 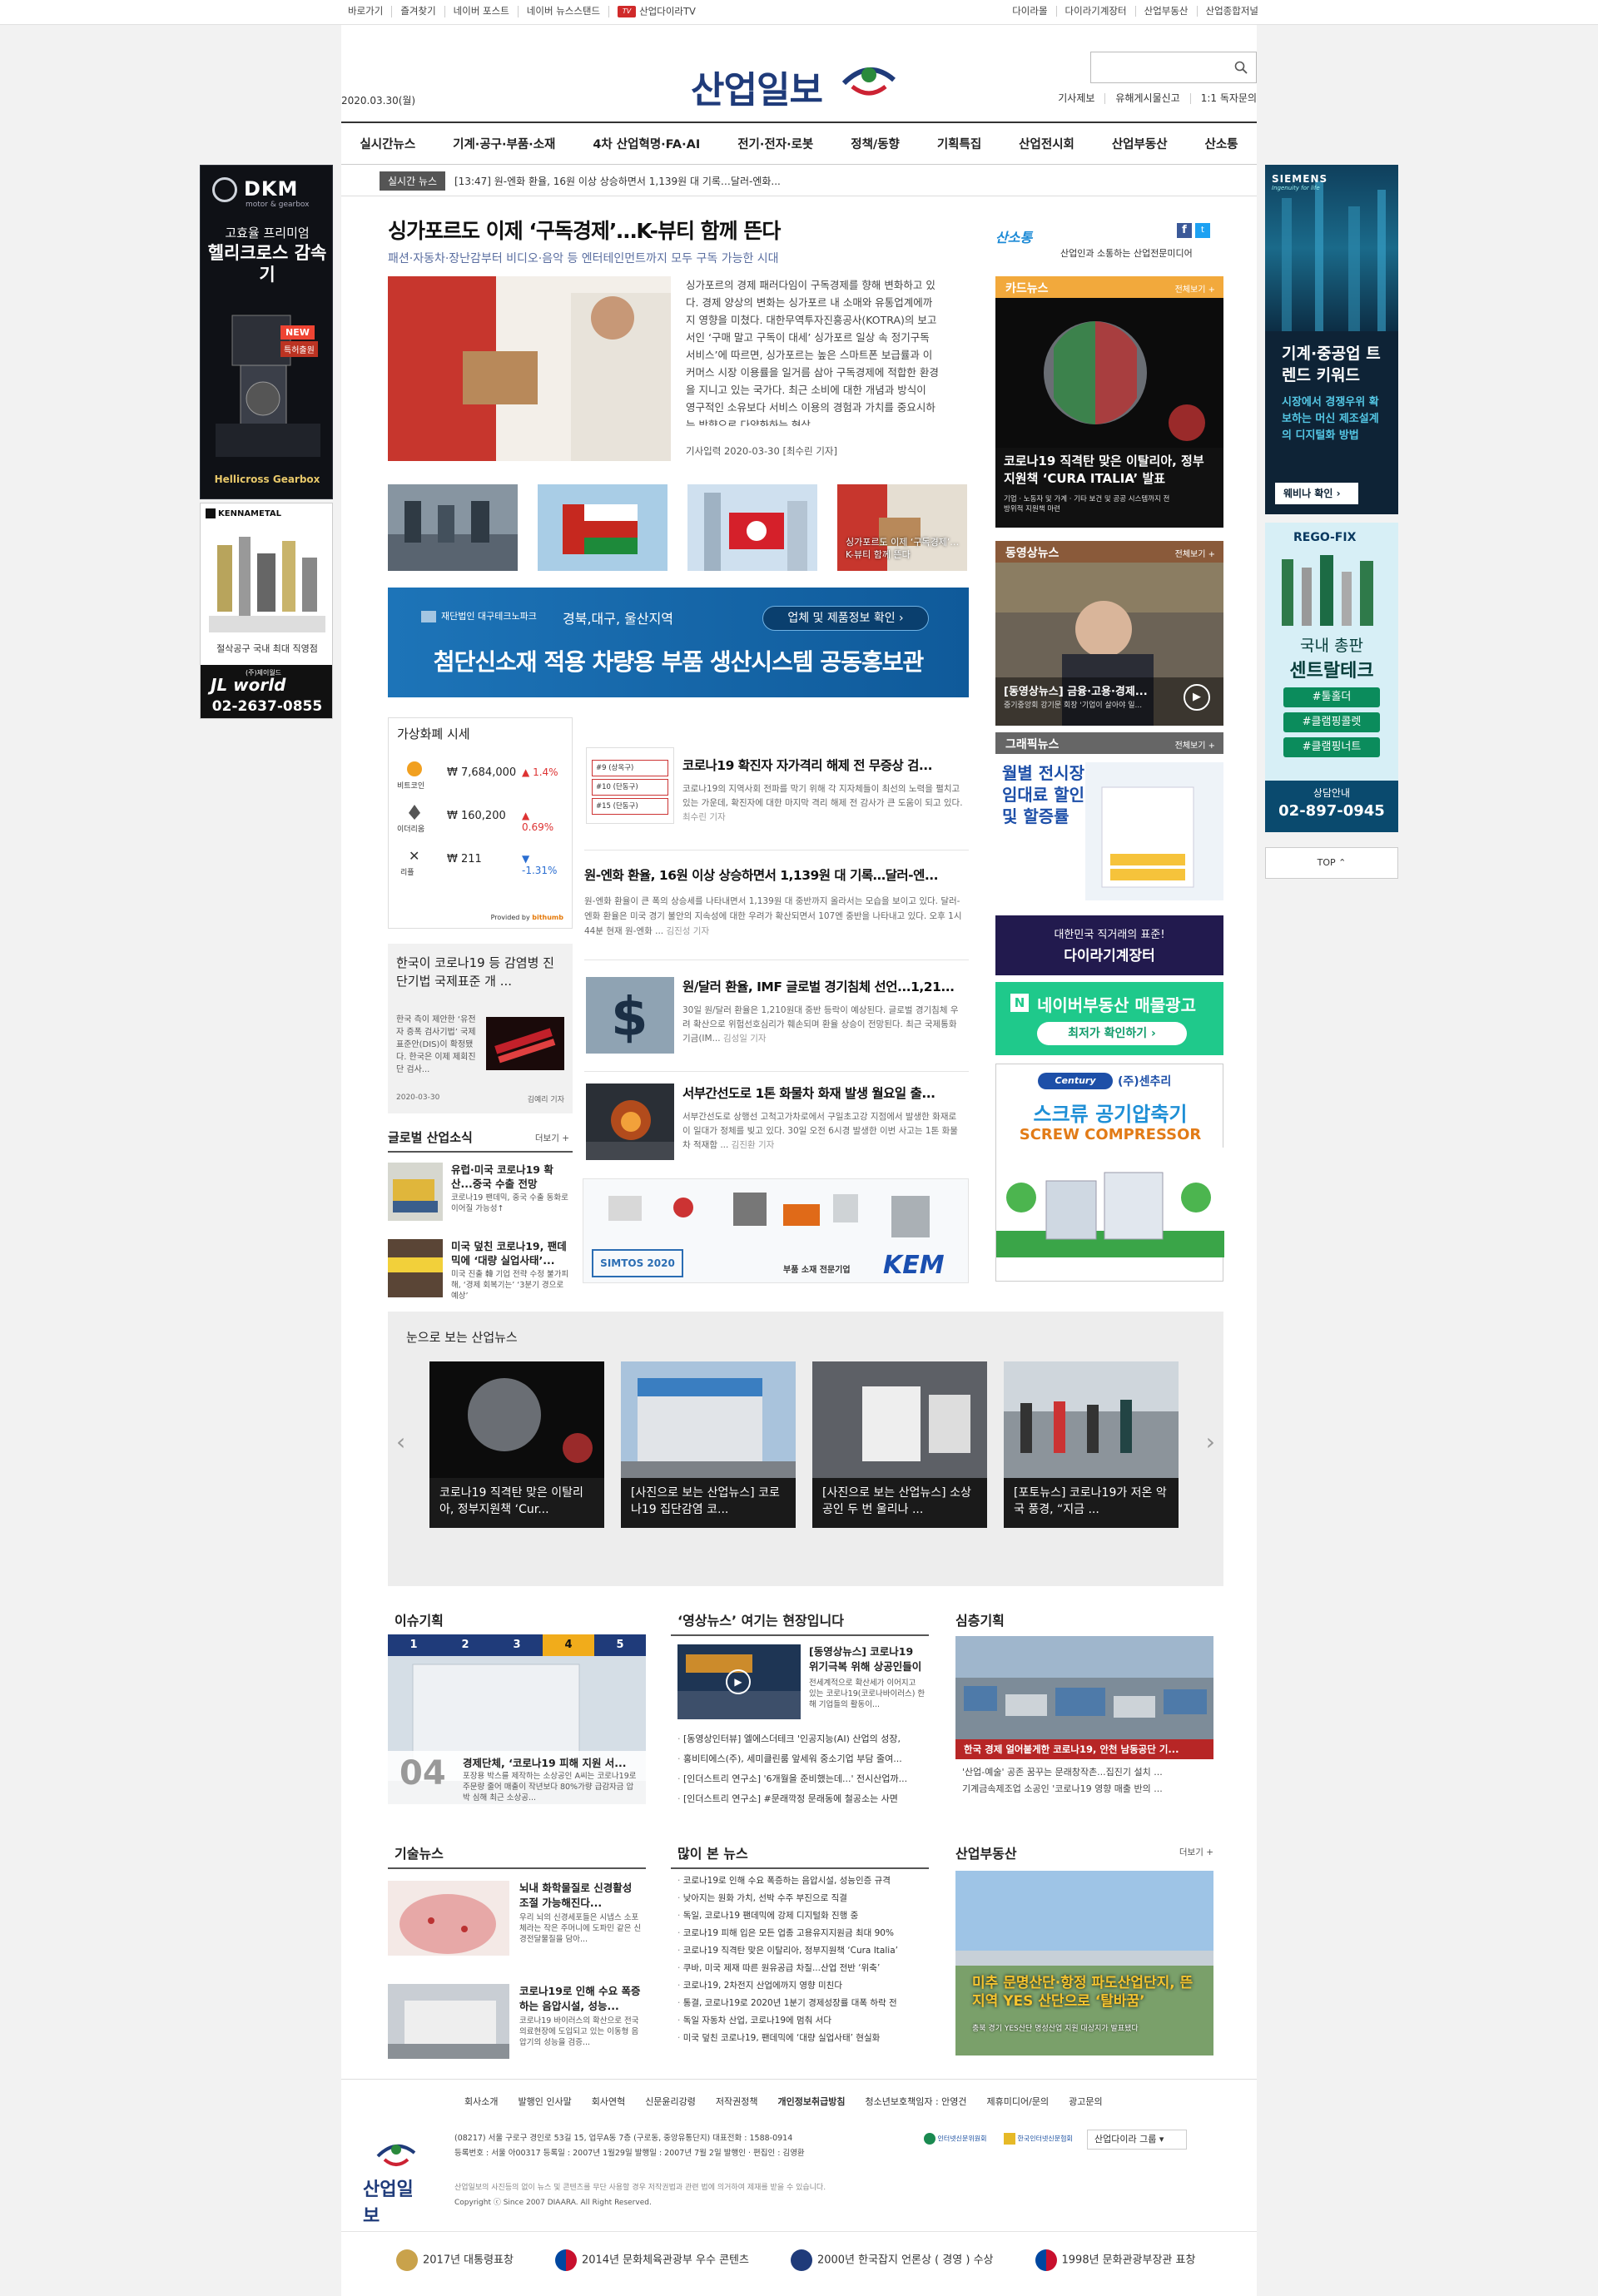 What do you see at coordinates (1137, 2140) in the screenshot?
I see `family-site-select: 산업다이라 그룹 ▾` at bounding box center [1137, 2140].